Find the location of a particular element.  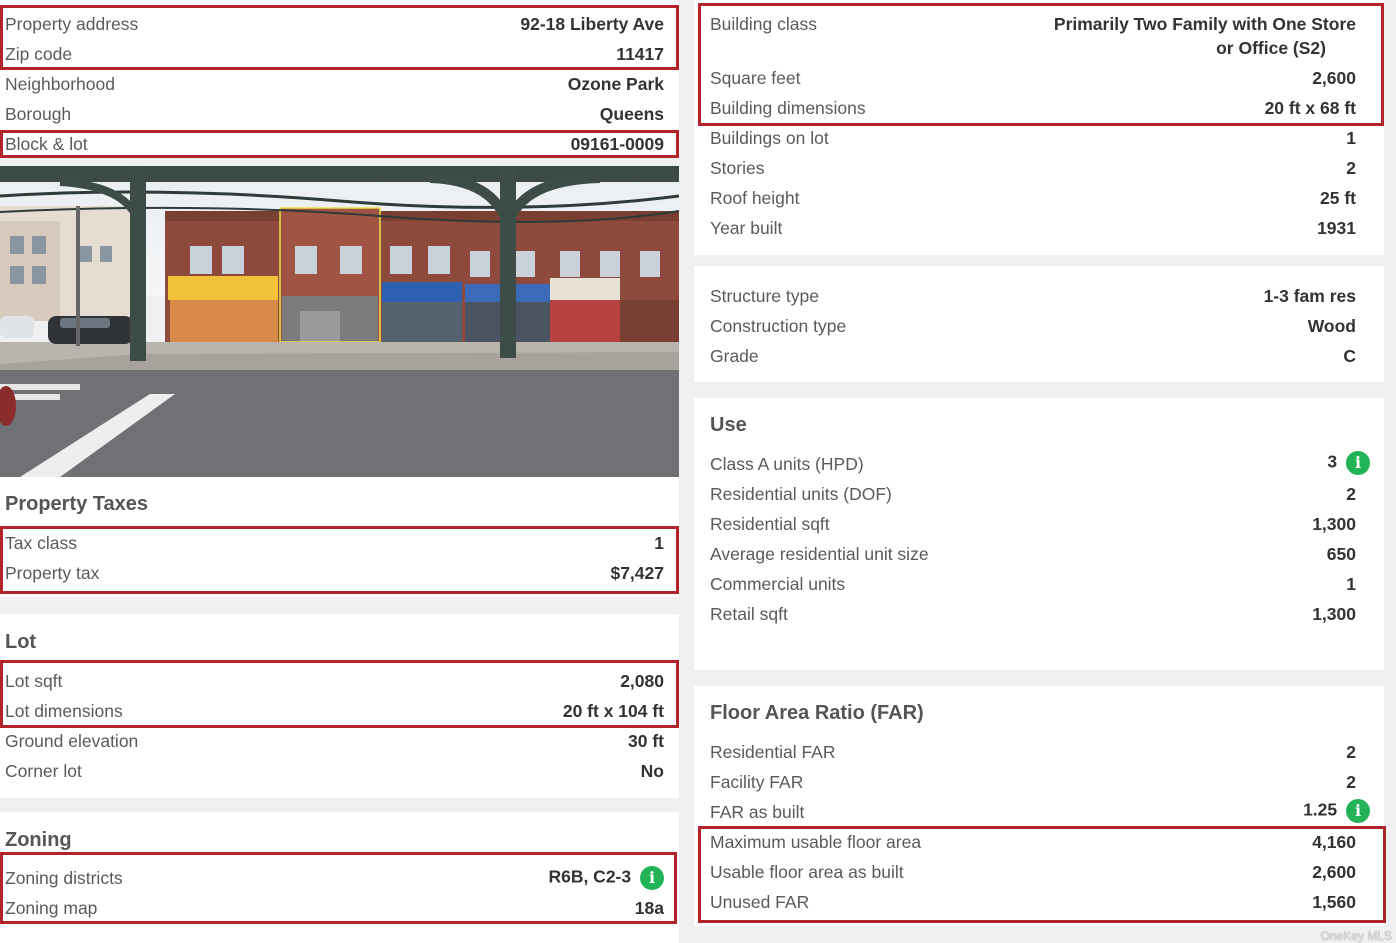

section-title-use: Use is located at coordinates (728, 425).